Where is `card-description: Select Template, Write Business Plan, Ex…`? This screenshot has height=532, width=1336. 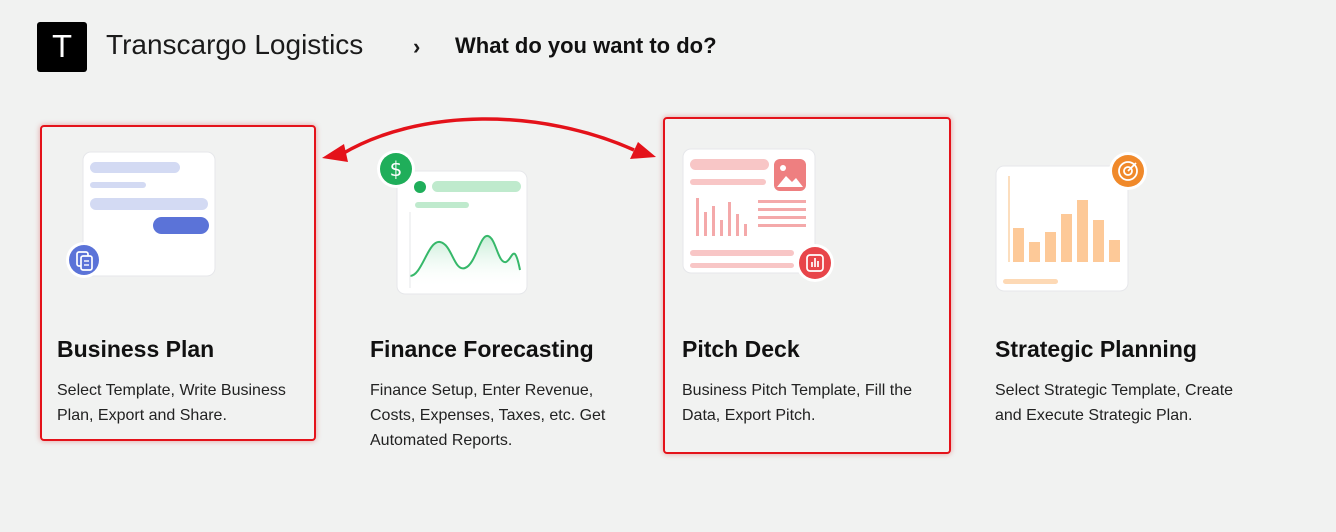 card-description: Select Template, Write Business Plan, Ex… is located at coordinates (171, 403).